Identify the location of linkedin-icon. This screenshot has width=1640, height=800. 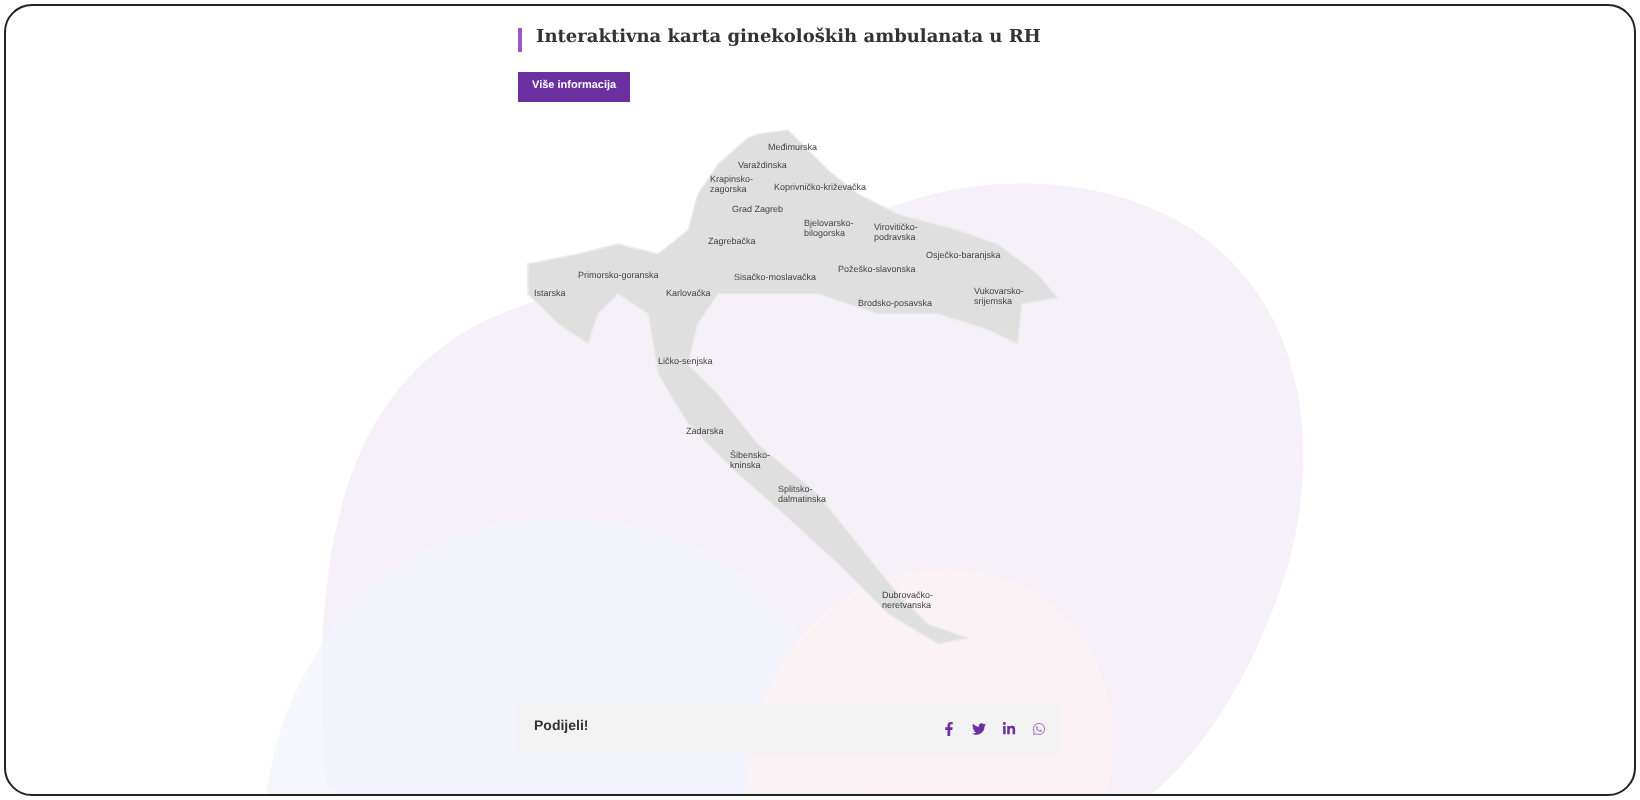
(1009, 728).